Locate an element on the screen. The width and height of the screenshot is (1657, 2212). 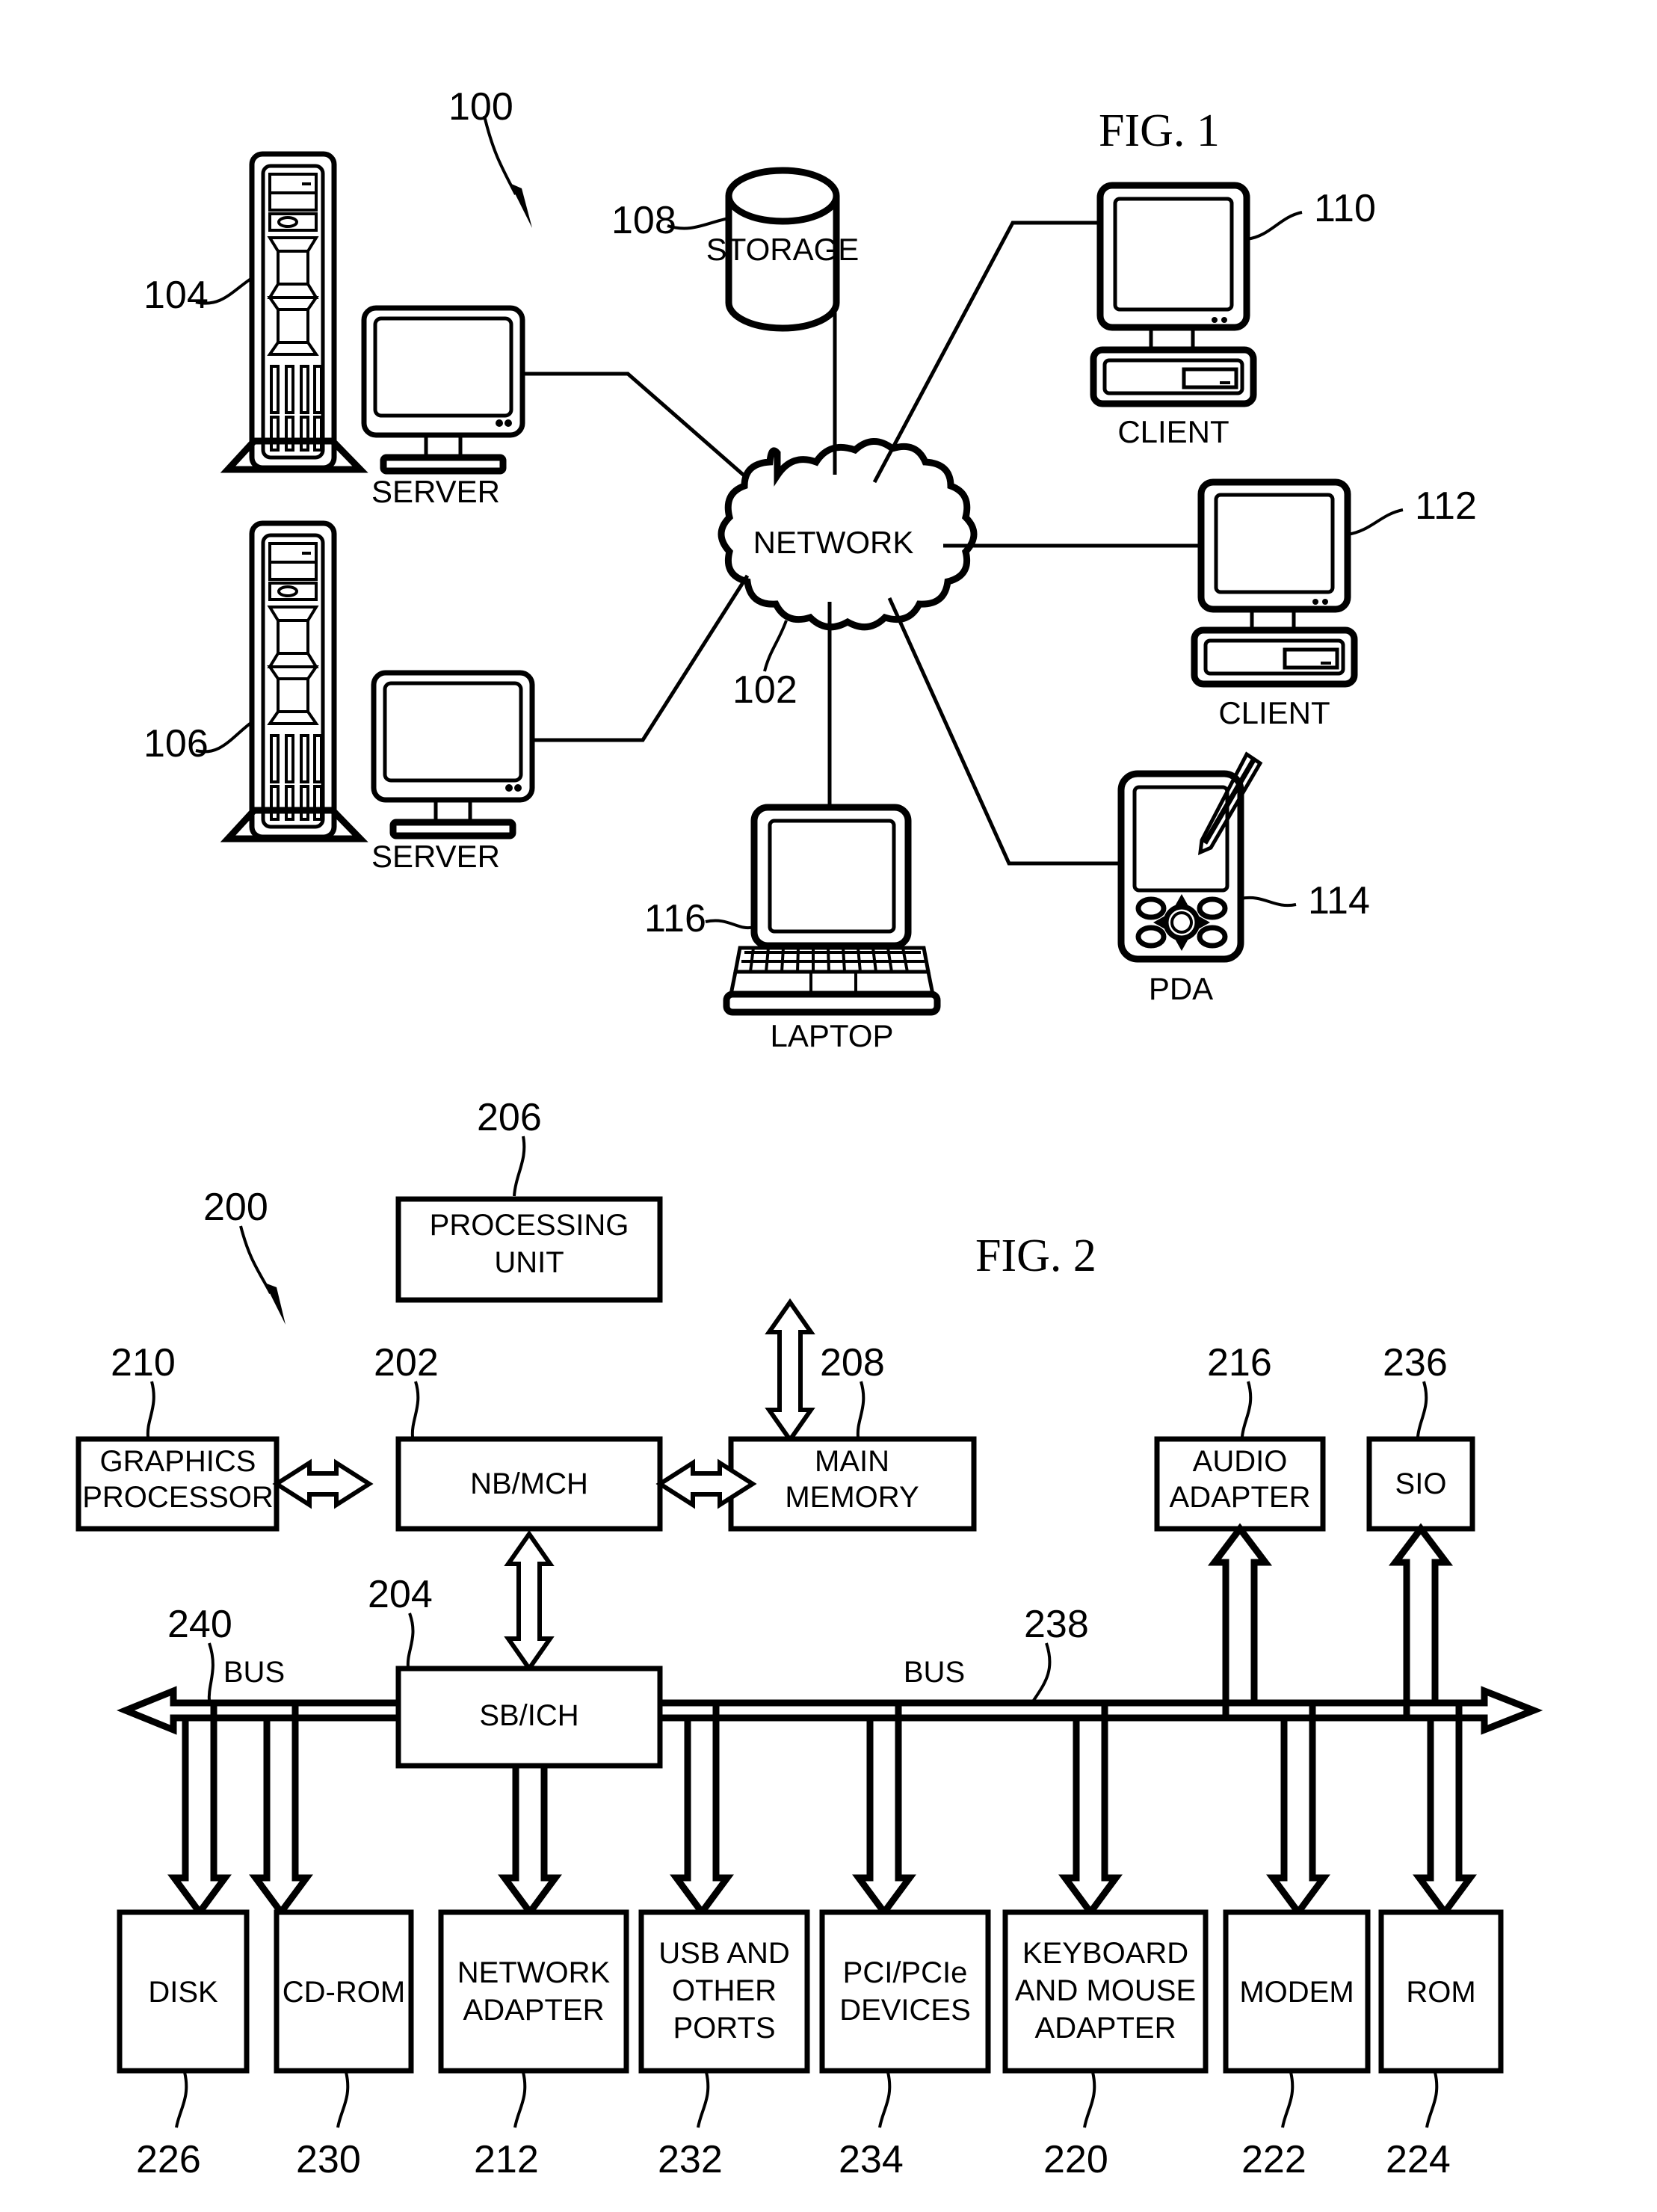
disk-label: DISK is located at coordinates (183, 1993).